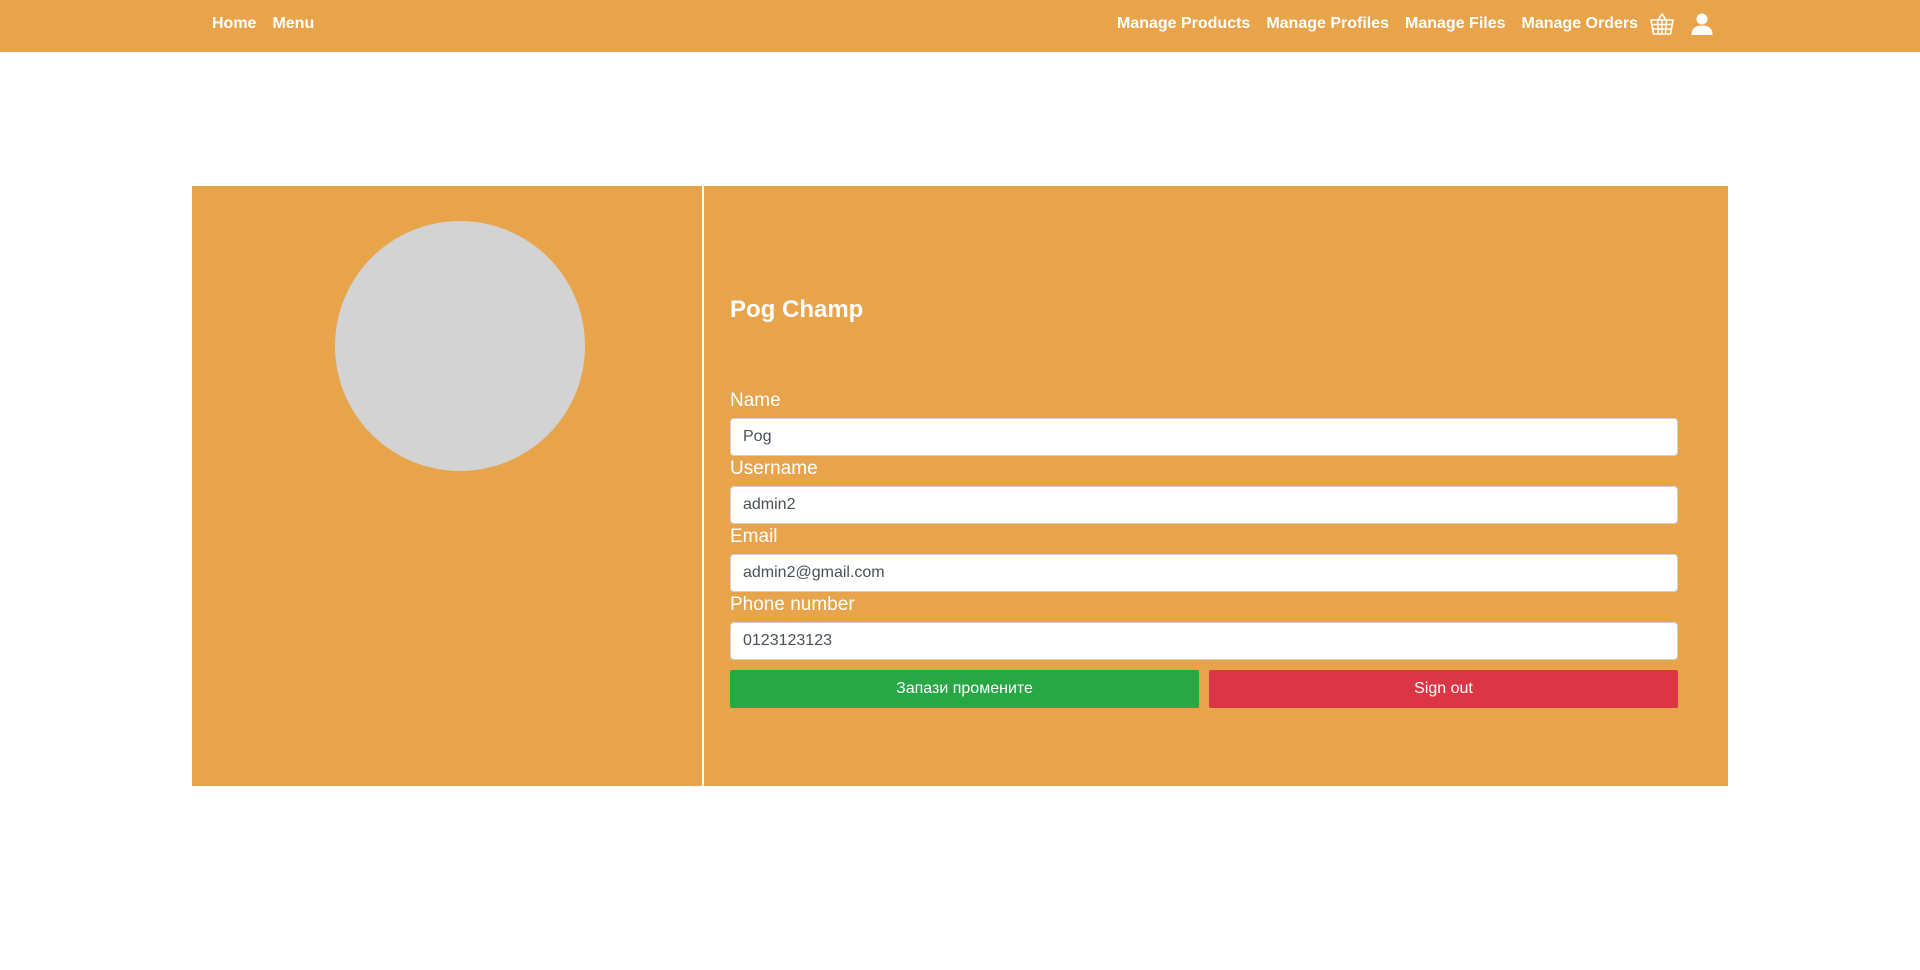 Image resolution: width=1920 pixels, height=970 pixels. What do you see at coordinates (1455, 24) in the screenshot?
I see `nav-manage-files-link: Manage Files` at bounding box center [1455, 24].